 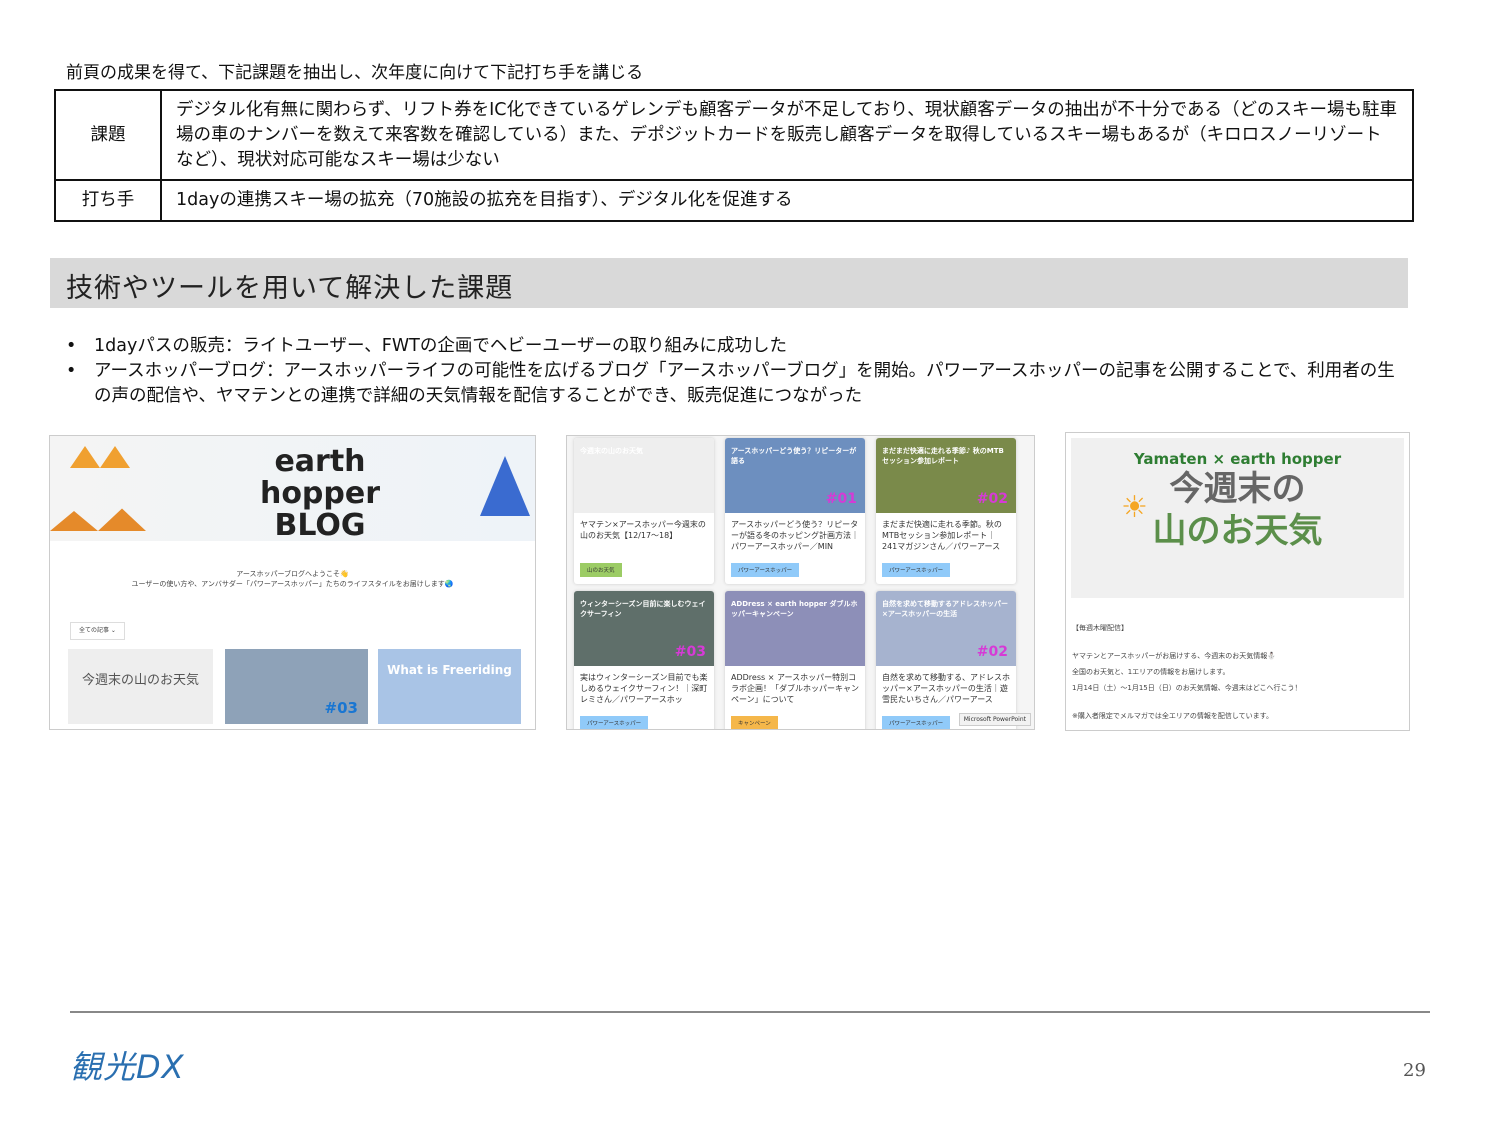 What do you see at coordinates (750, 1012) in the screenshot?
I see `footer-divider` at bounding box center [750, 1012].